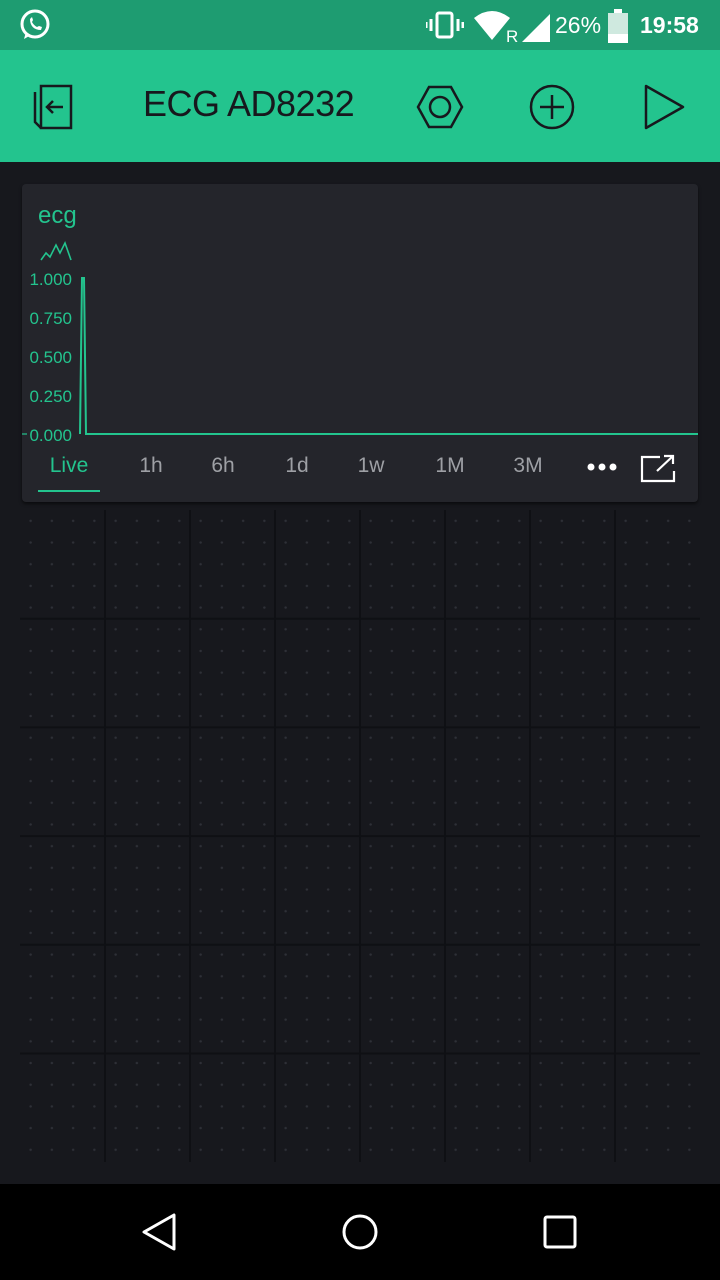 The image size is (720, 1280). I want to click on battery-percent: 26%, so click(578, 25).